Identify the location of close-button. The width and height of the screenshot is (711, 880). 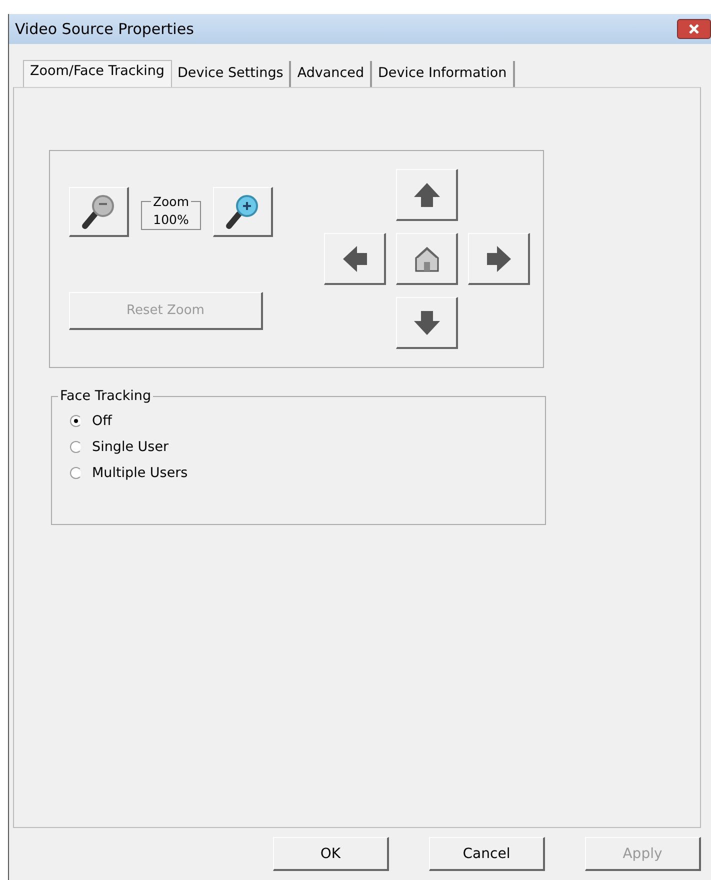
(694, 29).